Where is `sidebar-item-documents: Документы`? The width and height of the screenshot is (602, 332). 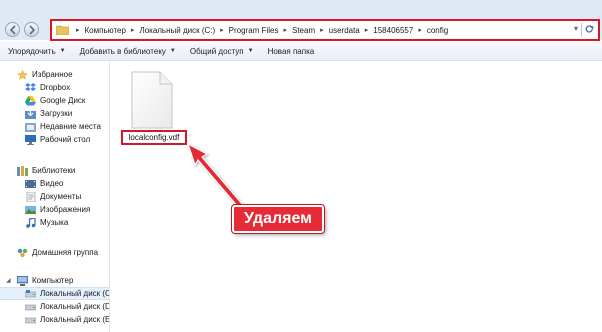
sidebar-item-documents: Документы is located at coordinates (54, 196).